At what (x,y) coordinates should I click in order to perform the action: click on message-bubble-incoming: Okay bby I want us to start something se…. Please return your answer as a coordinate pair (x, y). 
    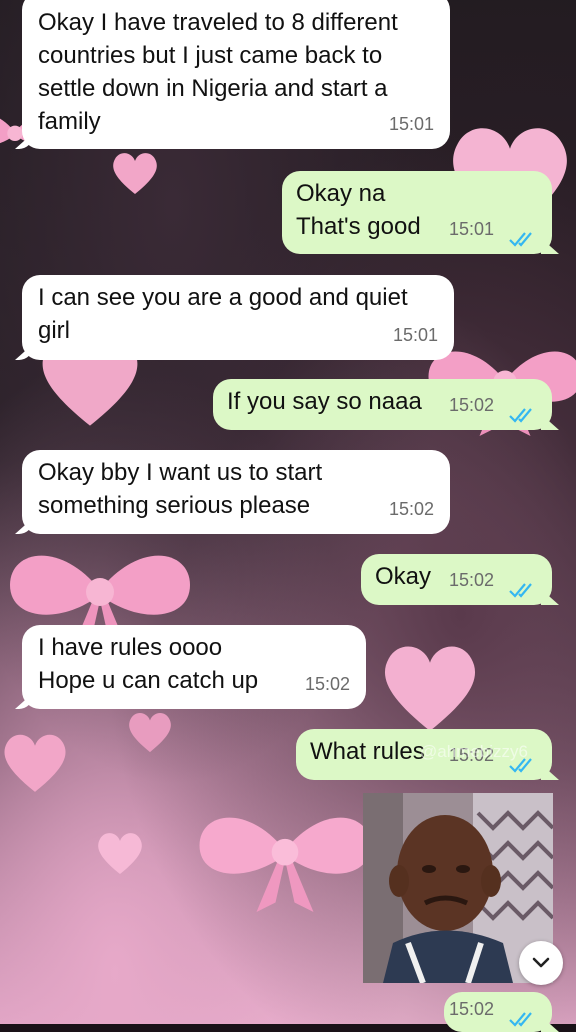
    Looking at the image, I should click on (236, 492).